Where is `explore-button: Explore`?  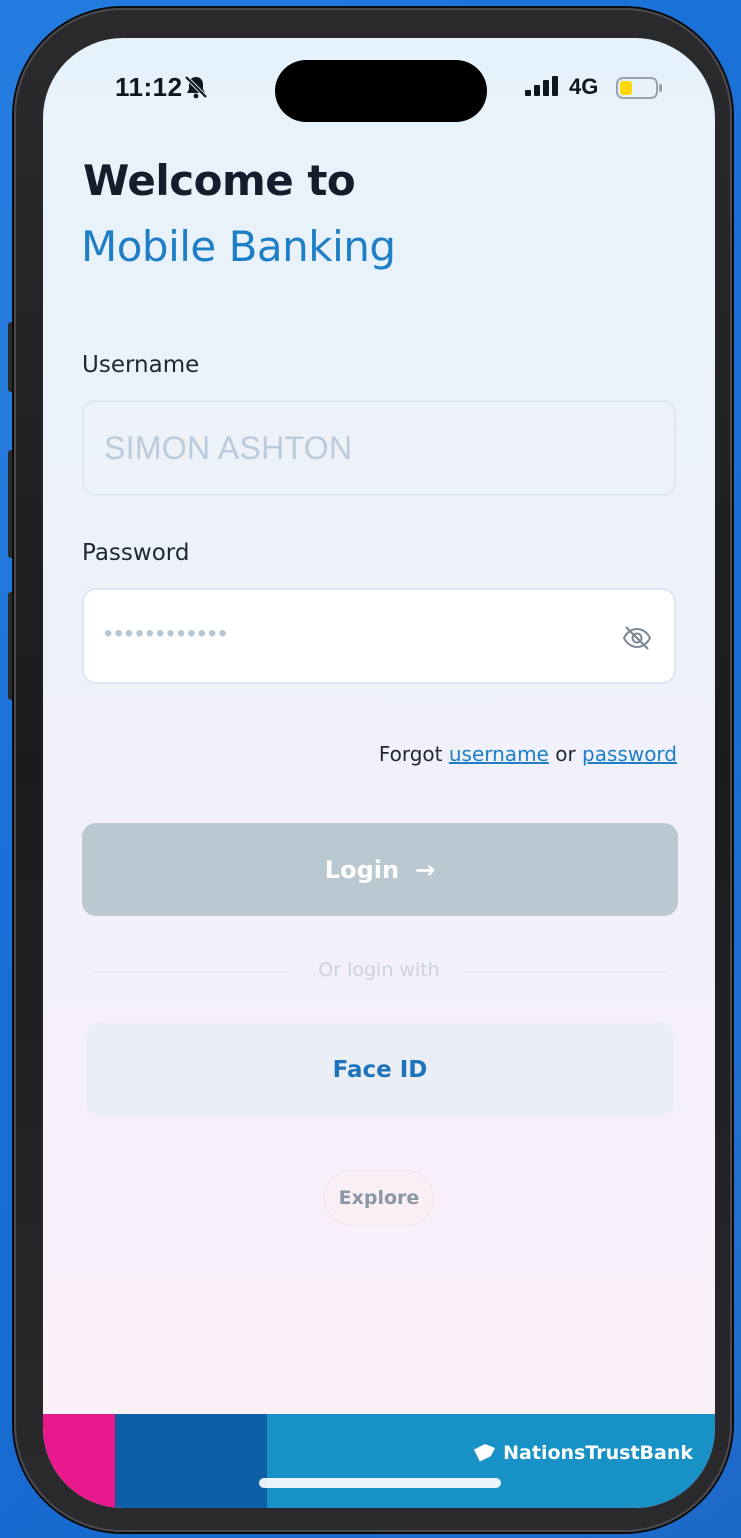 explore-button: Explore is located at coordinates (379, 1198).